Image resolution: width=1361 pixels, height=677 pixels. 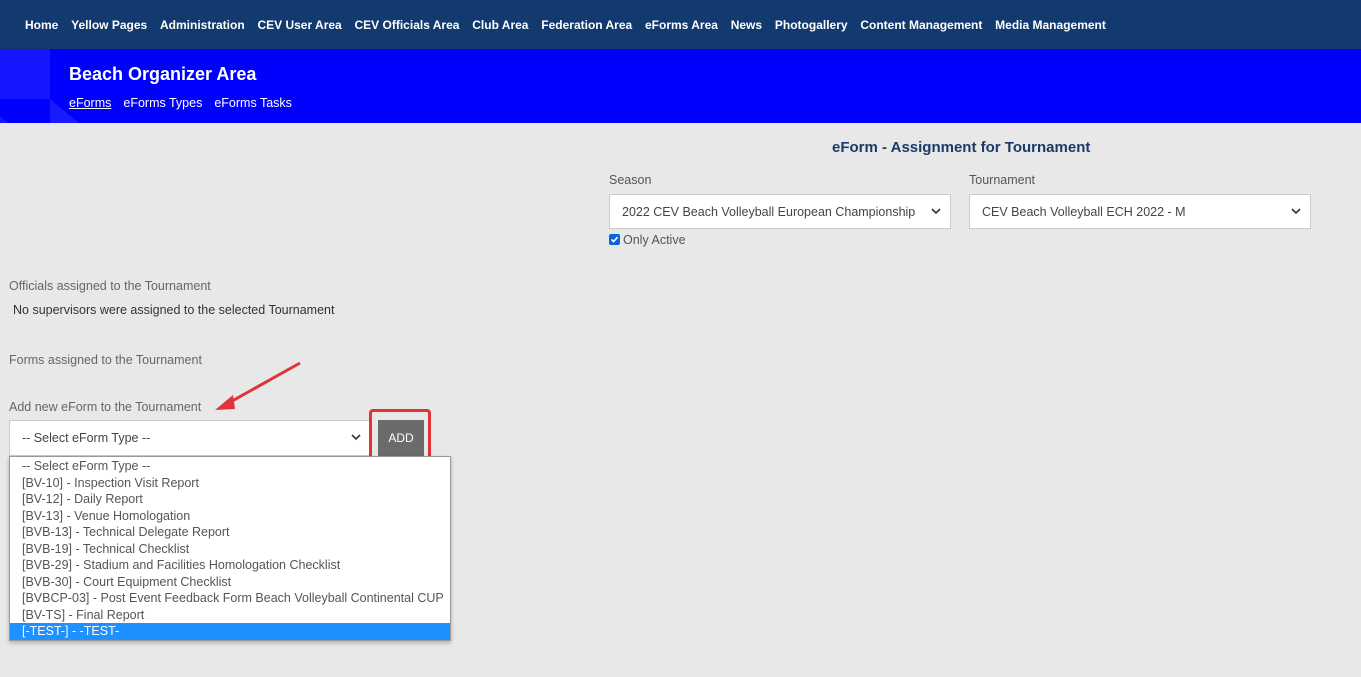 I want to click on nav-media-management: Media Management, so click(x=1050, y=25).